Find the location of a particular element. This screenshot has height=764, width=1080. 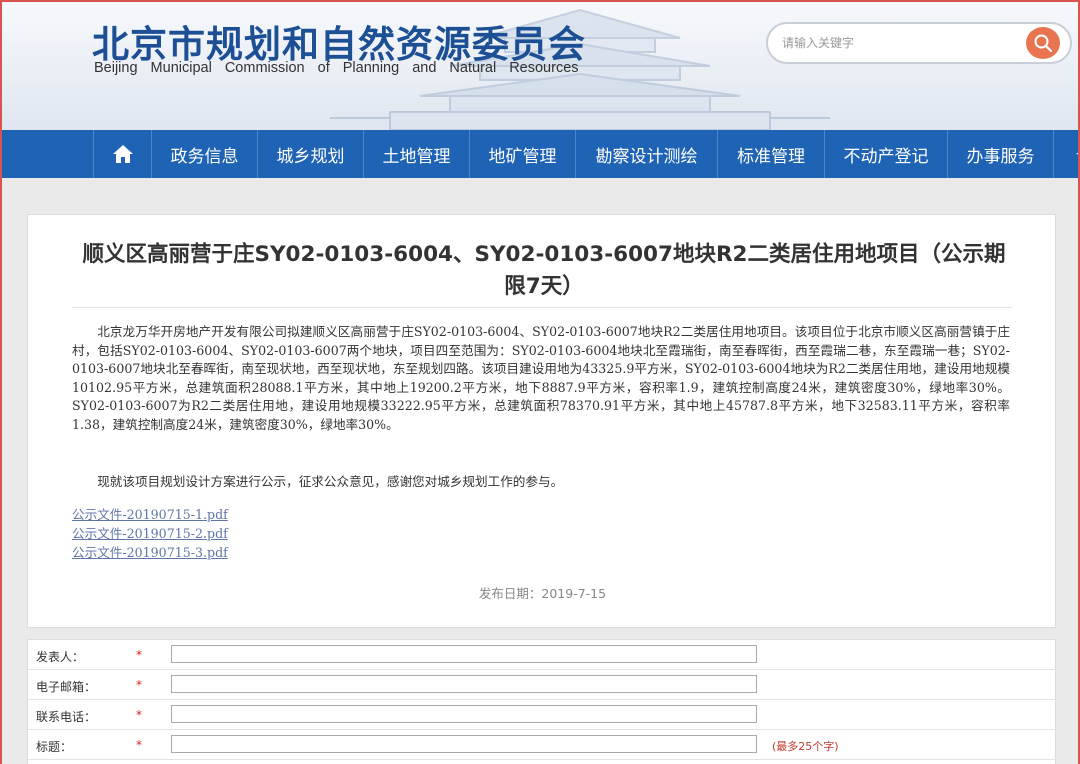

author-label: 发表人： is located at coordinates (60, 657).